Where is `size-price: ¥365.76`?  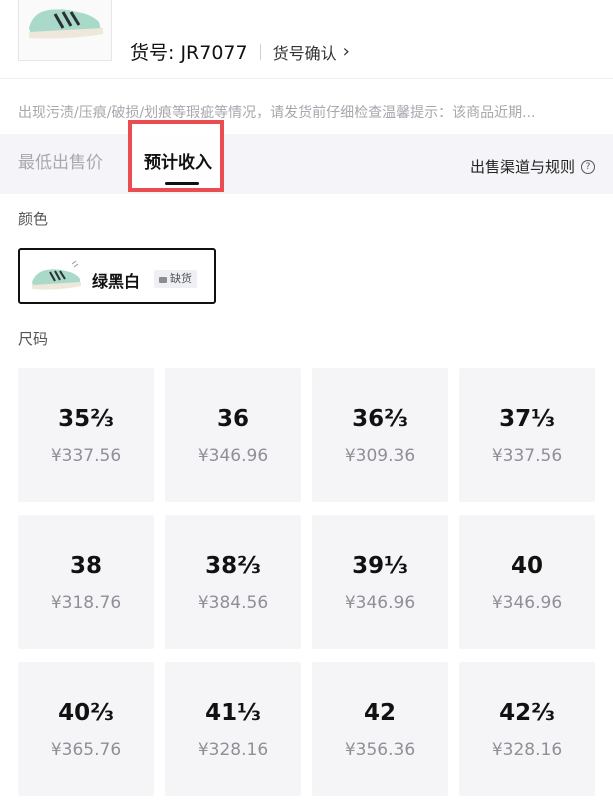
size-price: ¥365.76 is located at coordinates (86, 750).